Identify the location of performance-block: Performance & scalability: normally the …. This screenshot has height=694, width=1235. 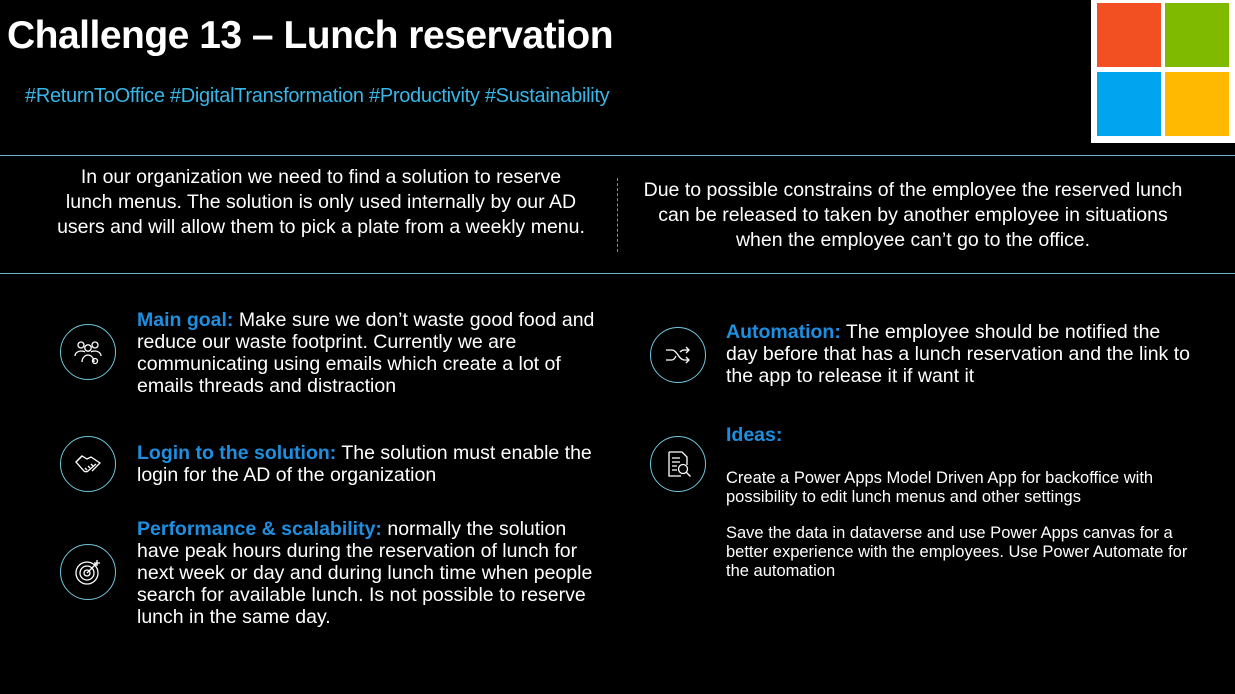
(367, 573).